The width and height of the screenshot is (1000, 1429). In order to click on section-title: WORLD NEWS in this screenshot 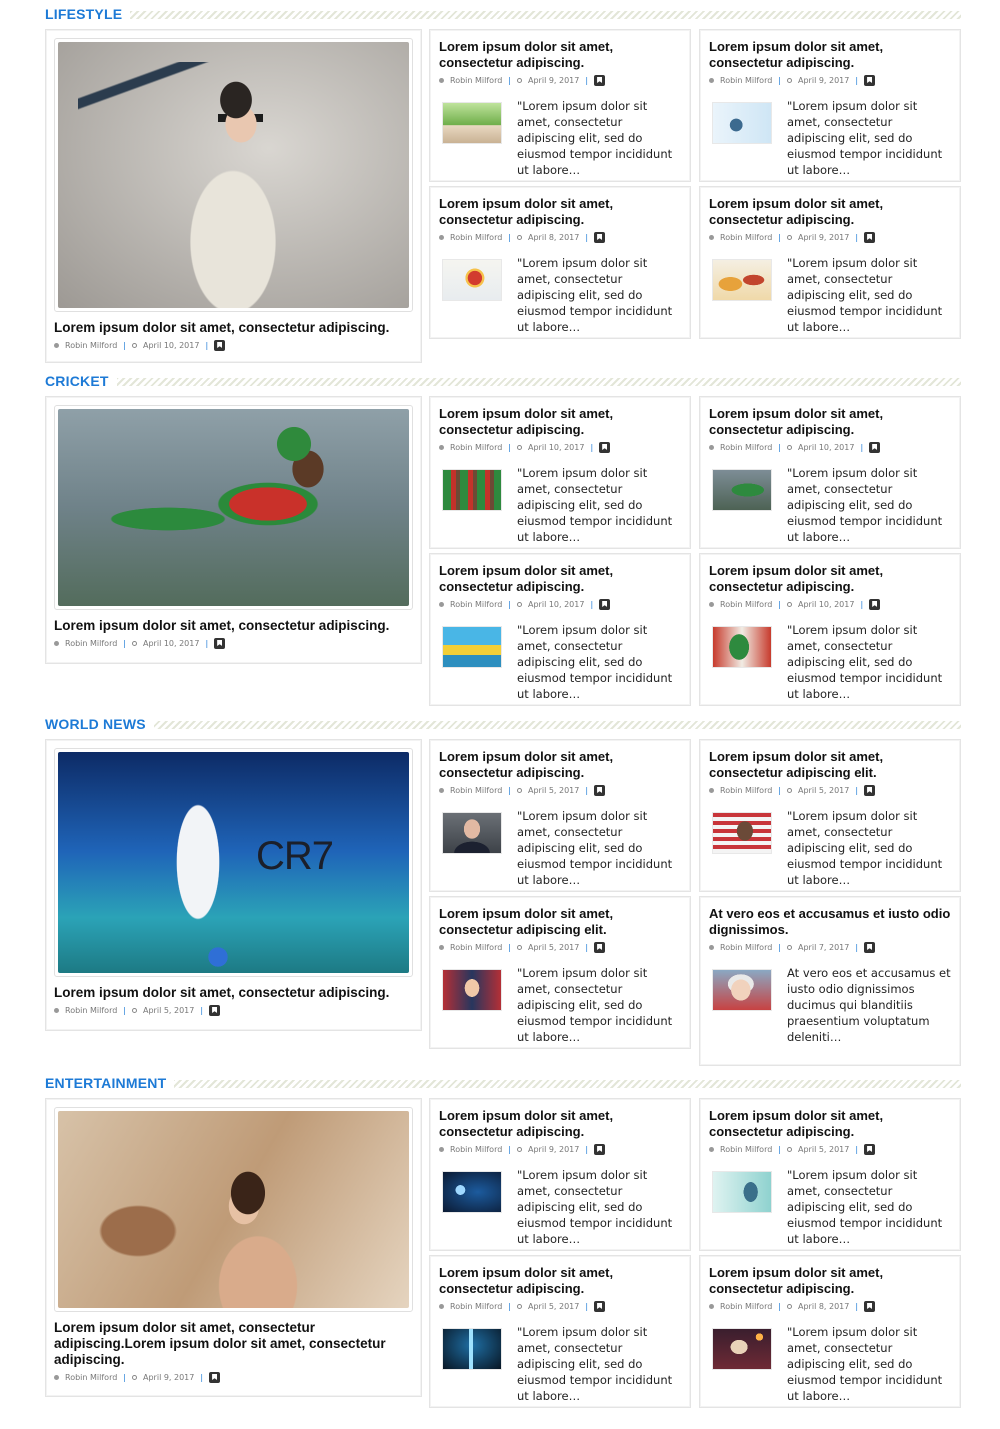, I will do `click(99, 724)`.